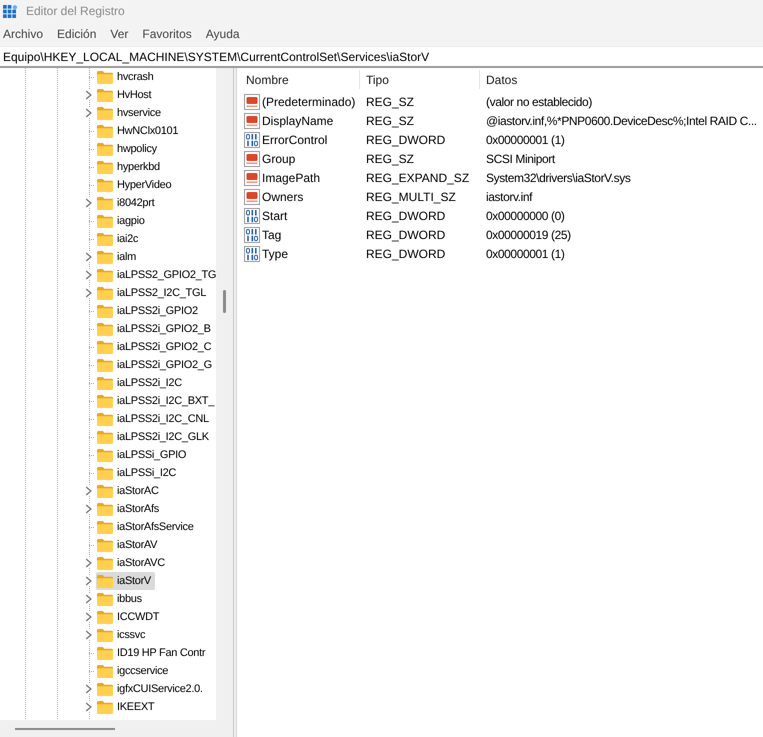 The width and height of the screenshot is (763, 737). I want to click on tree-item: iaLPSS2_I2C_TGL, so click(153, 293).